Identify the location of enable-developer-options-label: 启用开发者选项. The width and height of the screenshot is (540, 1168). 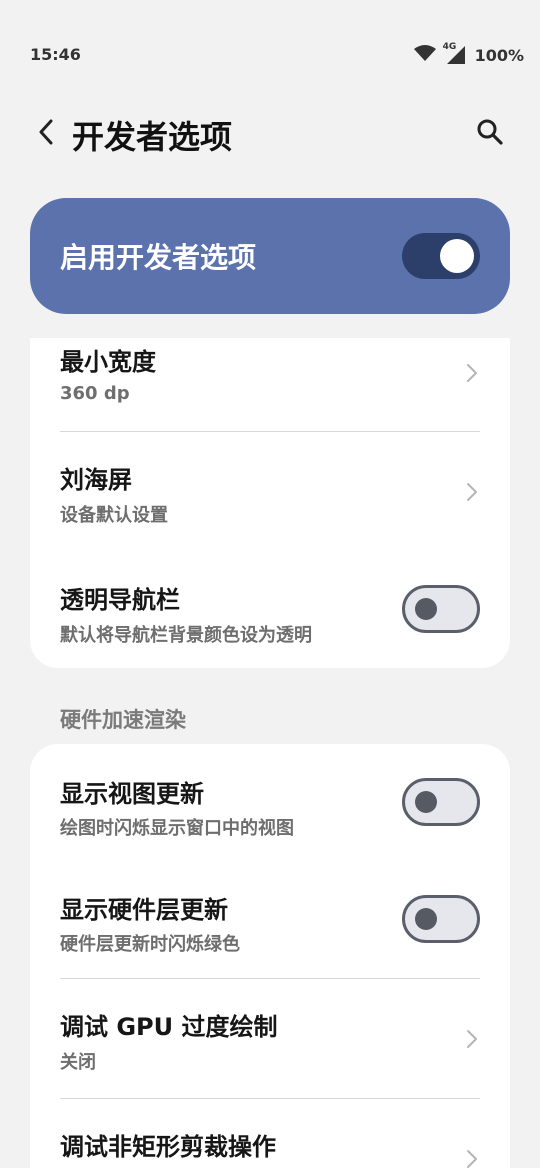
(158, 257).